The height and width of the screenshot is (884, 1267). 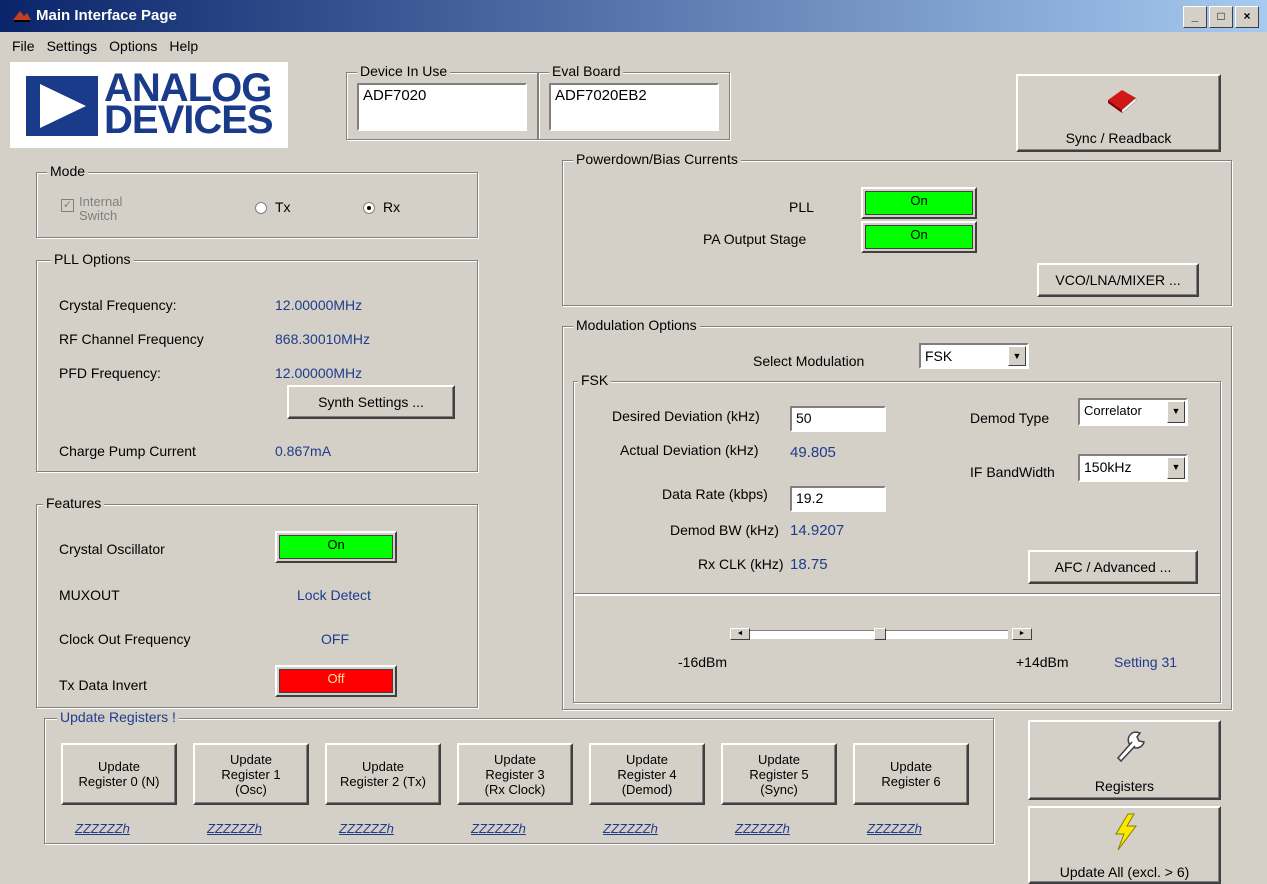 What do you see at coordinates (74, 503) in the screenshot?
I see `features-label: Features` at bounding box center [74, 503].